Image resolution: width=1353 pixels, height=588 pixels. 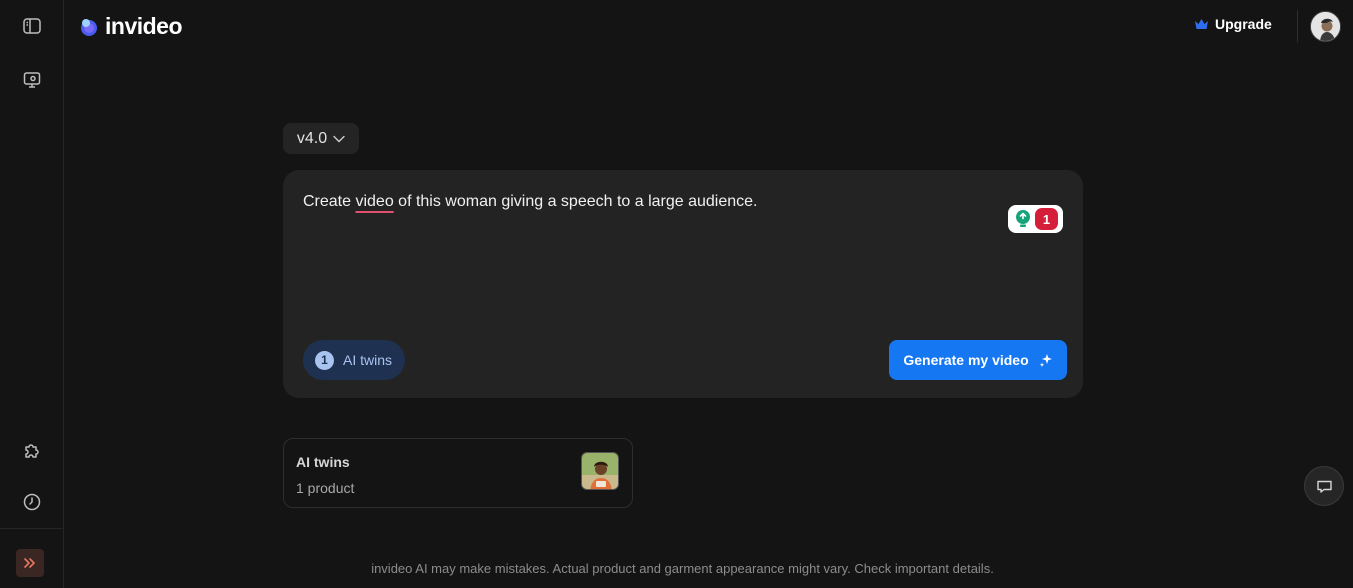 I want to click on grammar-assistant-badge: 1, so click(x=1035, y=219).